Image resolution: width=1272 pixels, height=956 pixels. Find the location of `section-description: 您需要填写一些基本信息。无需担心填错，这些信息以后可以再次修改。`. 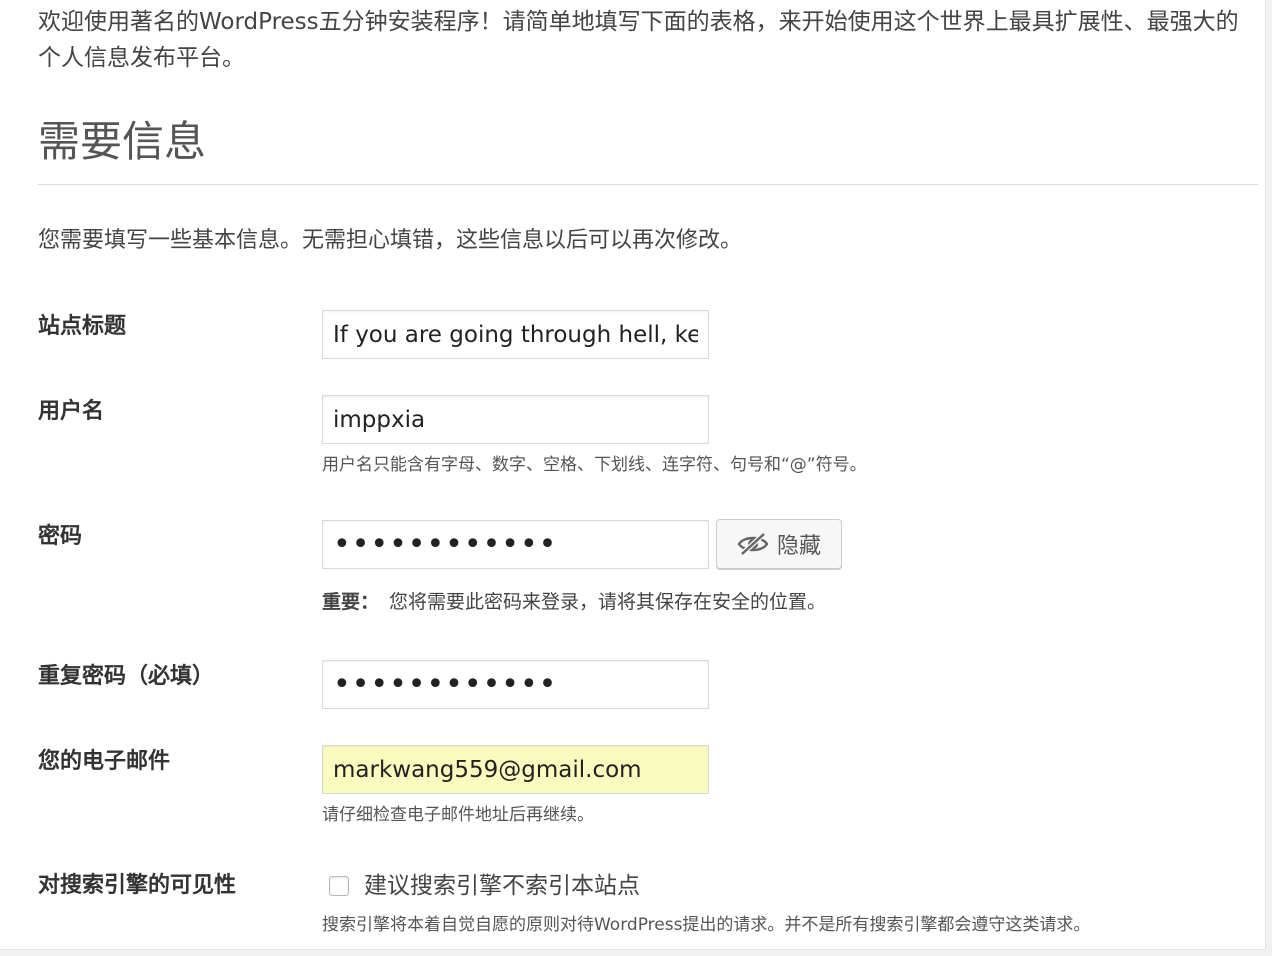

section-description: 您需要填写一些基本信息。无需担心填错，这些信息以后可以再次修改。 is located at coordinates (390, 240).